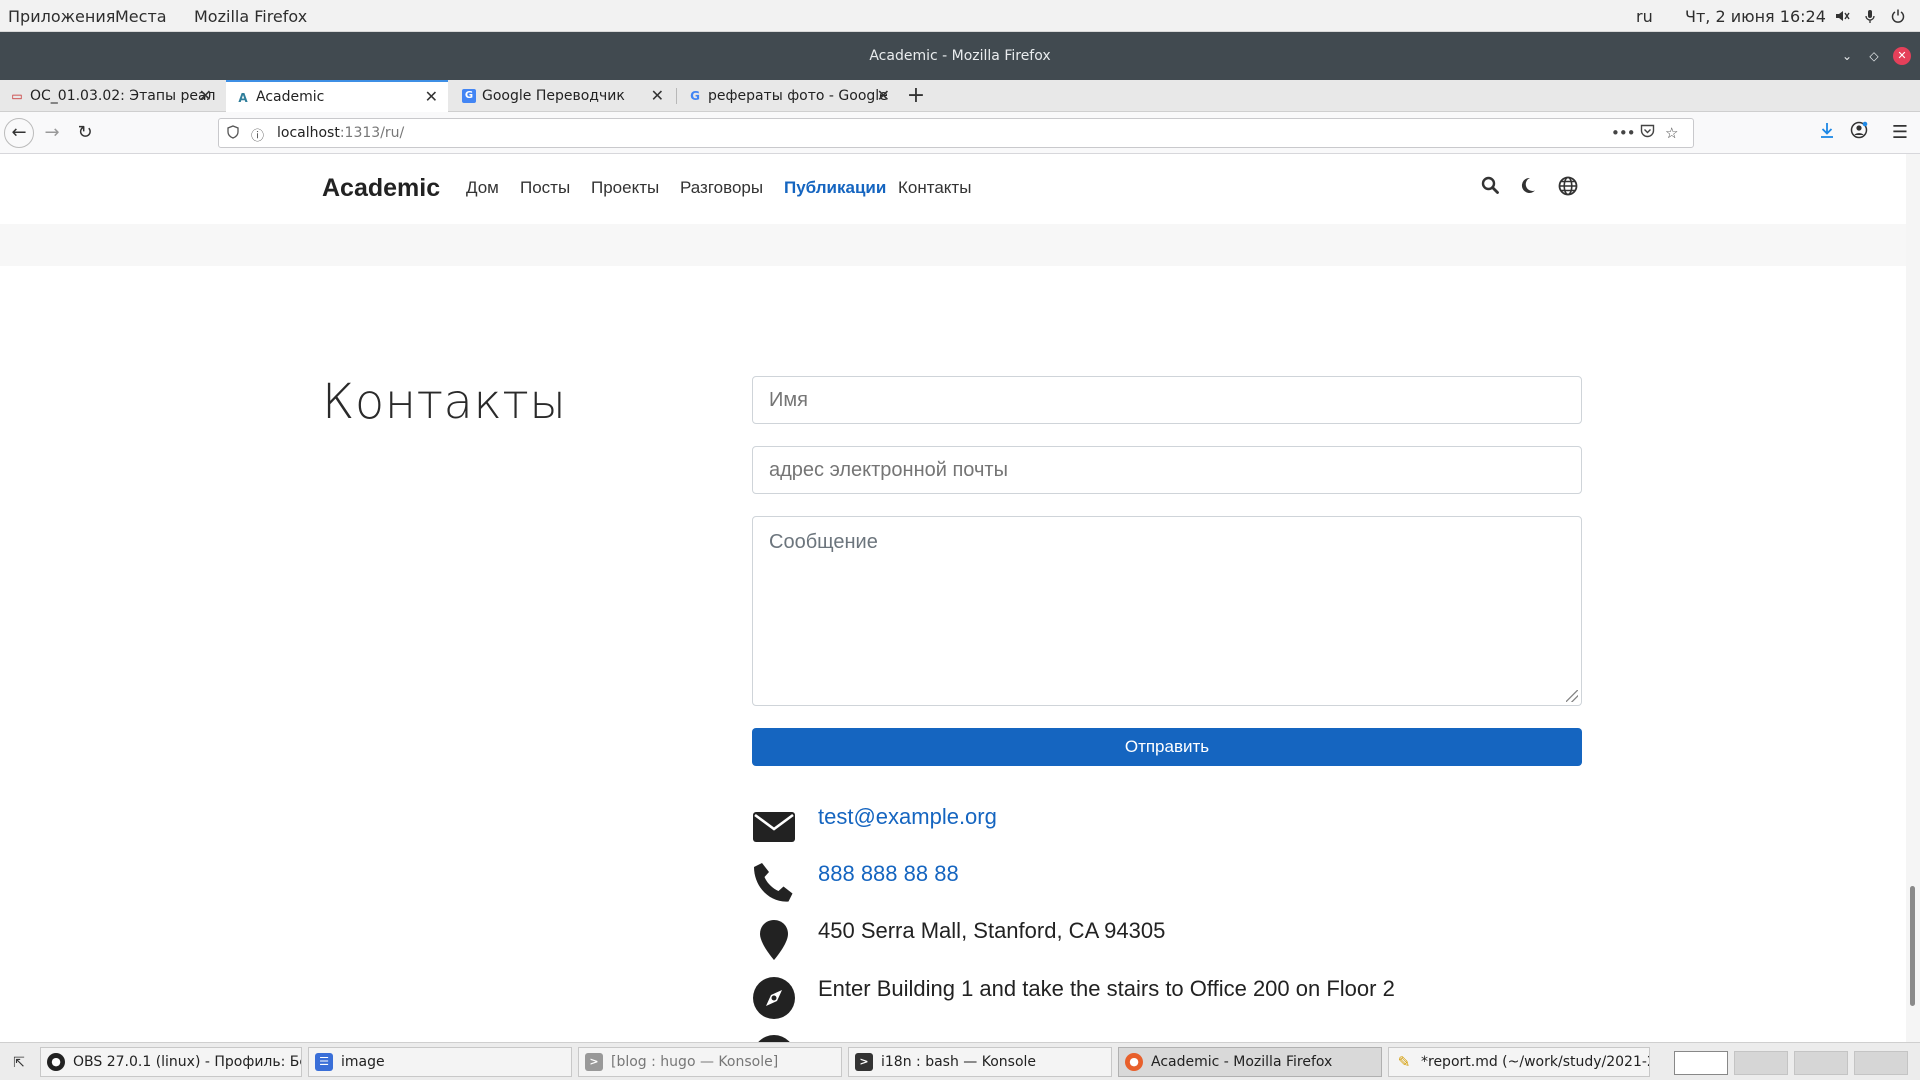 Image resolution: width=1920 pixels, height=1080 pixels. What do you see at coordinates (1167, 827) in the screenshot?
I see `contact-email-row: test@example.org` at bounding box center [1167, 827].